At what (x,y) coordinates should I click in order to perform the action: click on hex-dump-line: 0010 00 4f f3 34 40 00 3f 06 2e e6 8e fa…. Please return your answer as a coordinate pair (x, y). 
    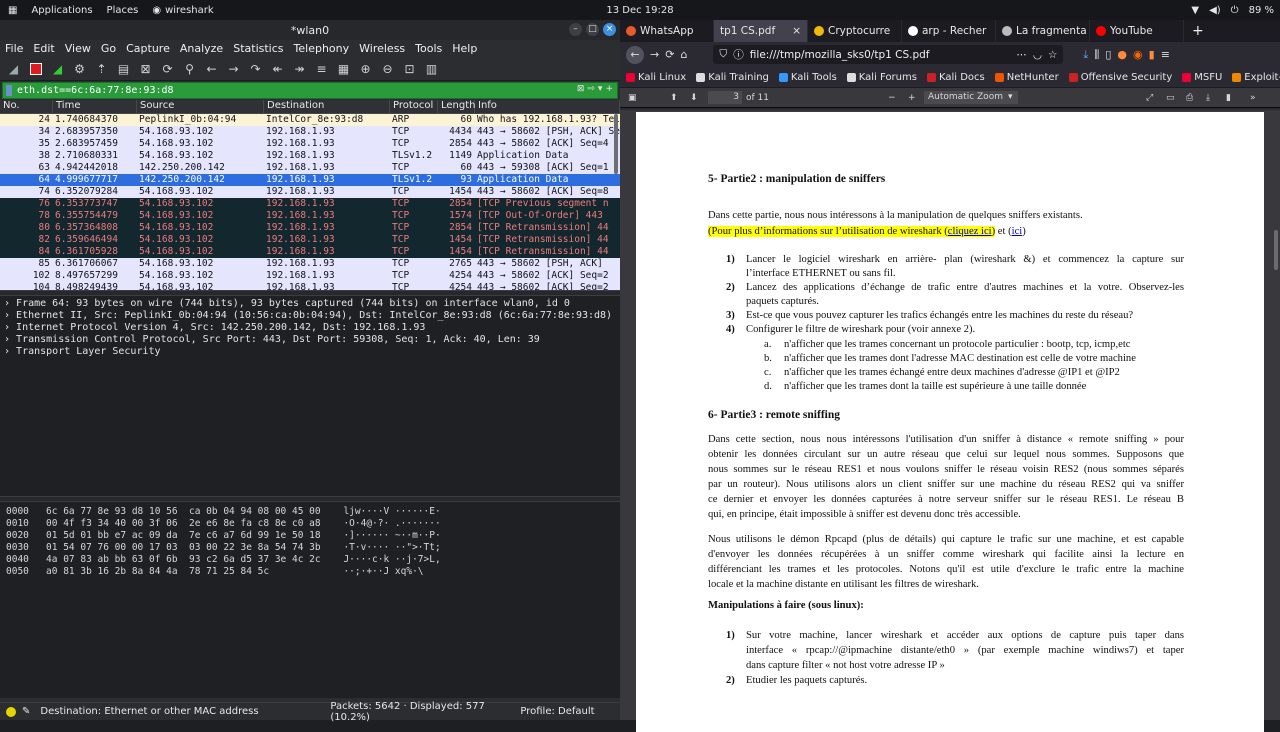
    Looking at the image, I should click on (310, 524).